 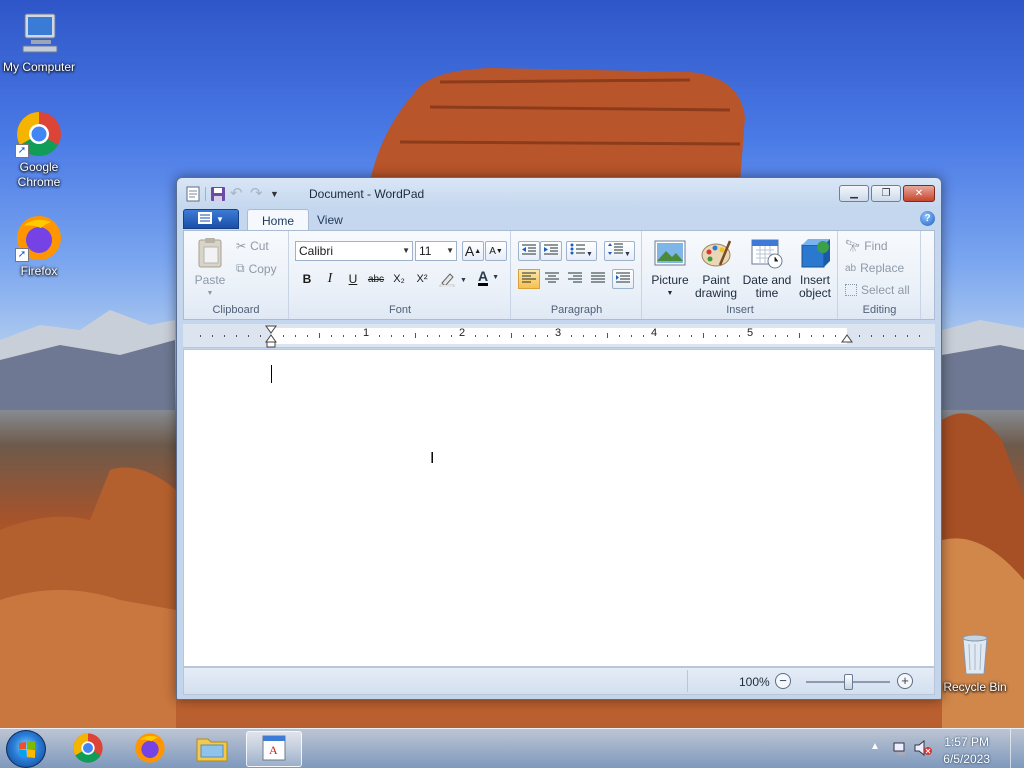 I want to click on paragraph-dialog-button, so click(x=623, y=279).